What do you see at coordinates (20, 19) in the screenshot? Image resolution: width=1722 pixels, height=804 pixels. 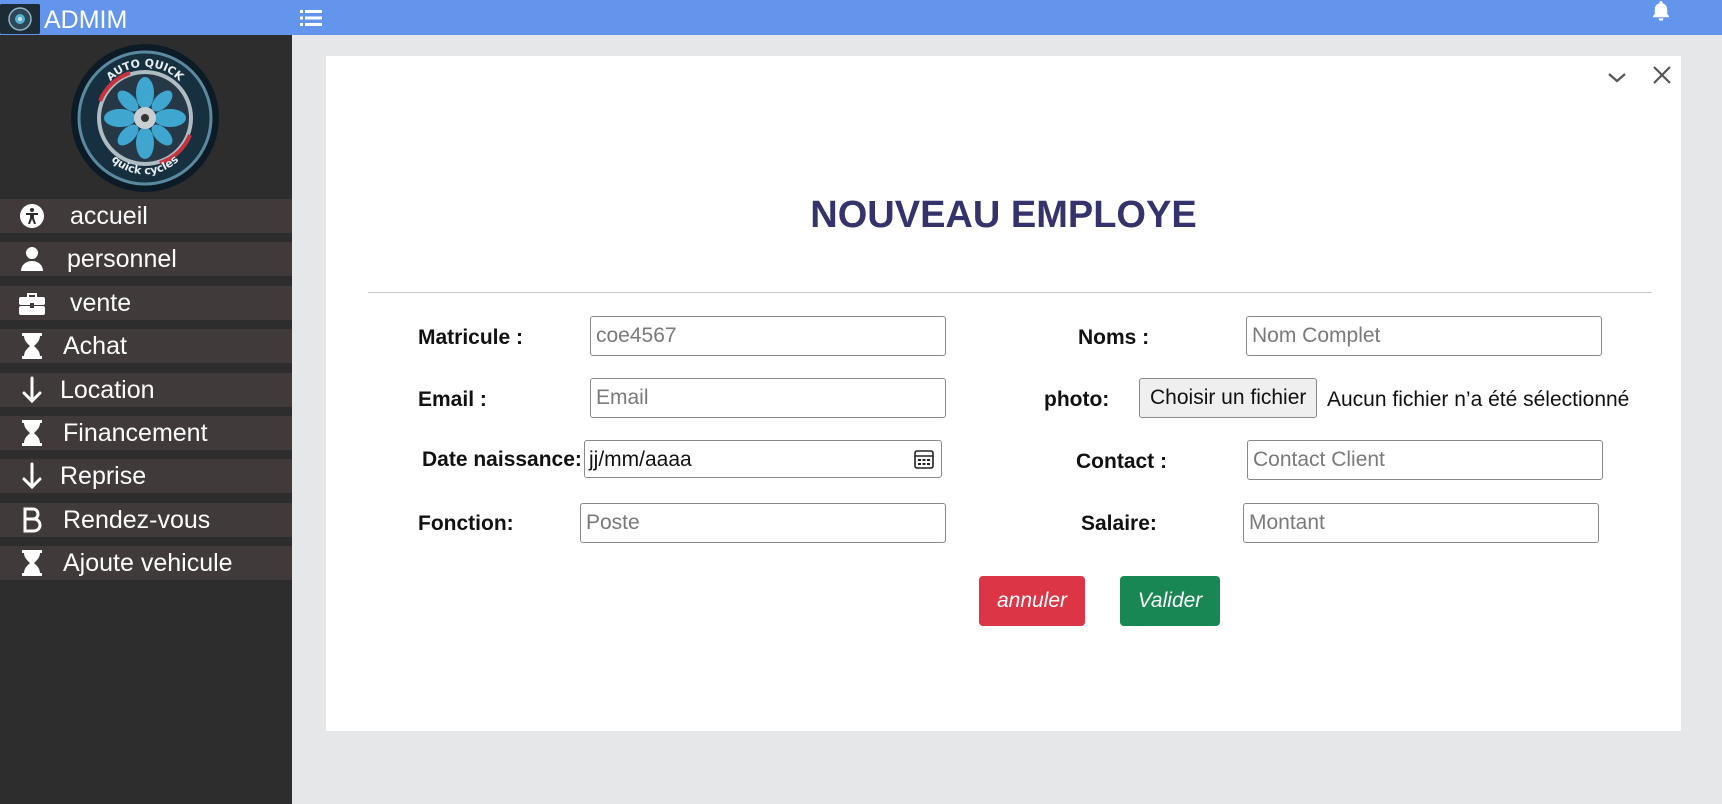 I see `app-logo` at bounding box center [20, 19].